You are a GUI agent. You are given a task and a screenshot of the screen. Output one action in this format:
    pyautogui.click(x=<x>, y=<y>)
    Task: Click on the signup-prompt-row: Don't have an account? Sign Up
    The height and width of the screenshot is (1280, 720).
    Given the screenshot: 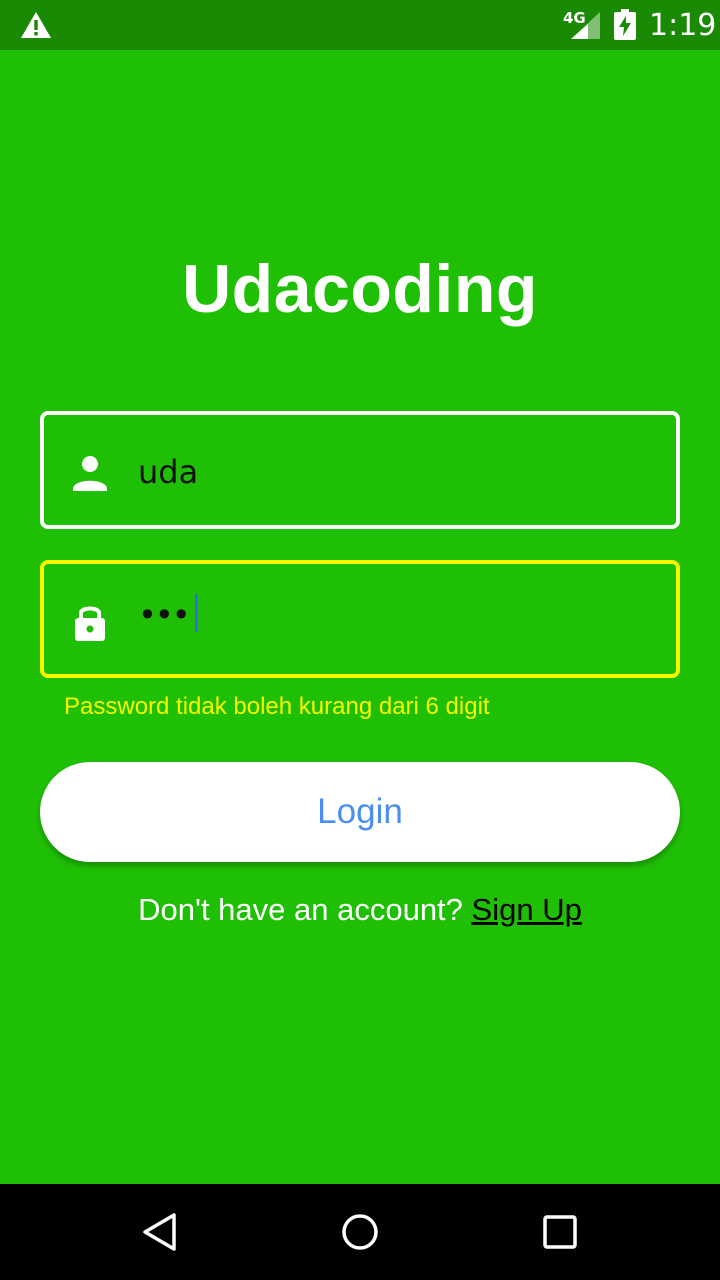 What is the action you would take?
    pyautogui.click(x=360, y=910)
    